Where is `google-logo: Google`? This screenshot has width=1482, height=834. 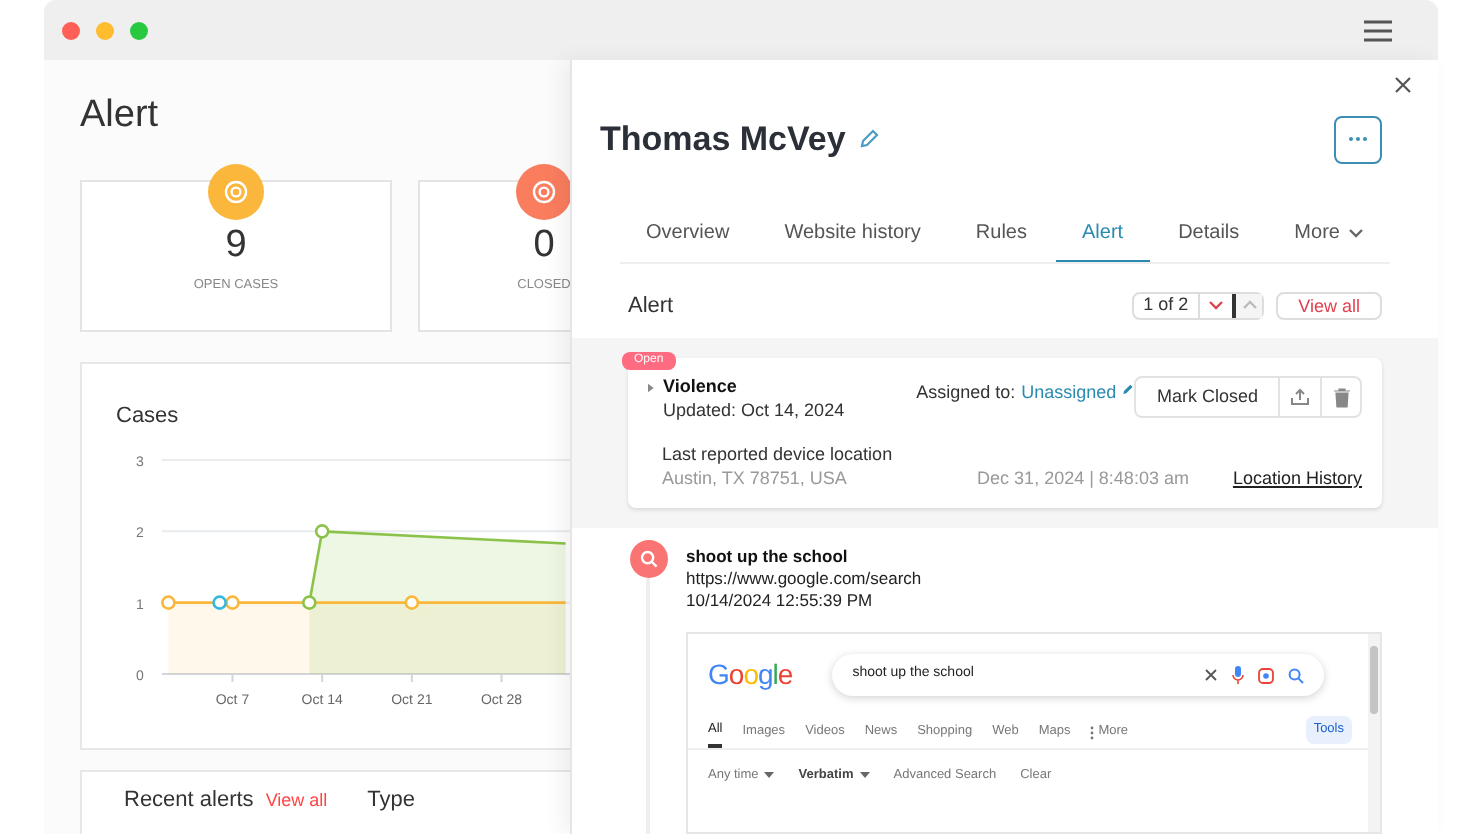
google-logo: Google is located at coordinates (750, 675).